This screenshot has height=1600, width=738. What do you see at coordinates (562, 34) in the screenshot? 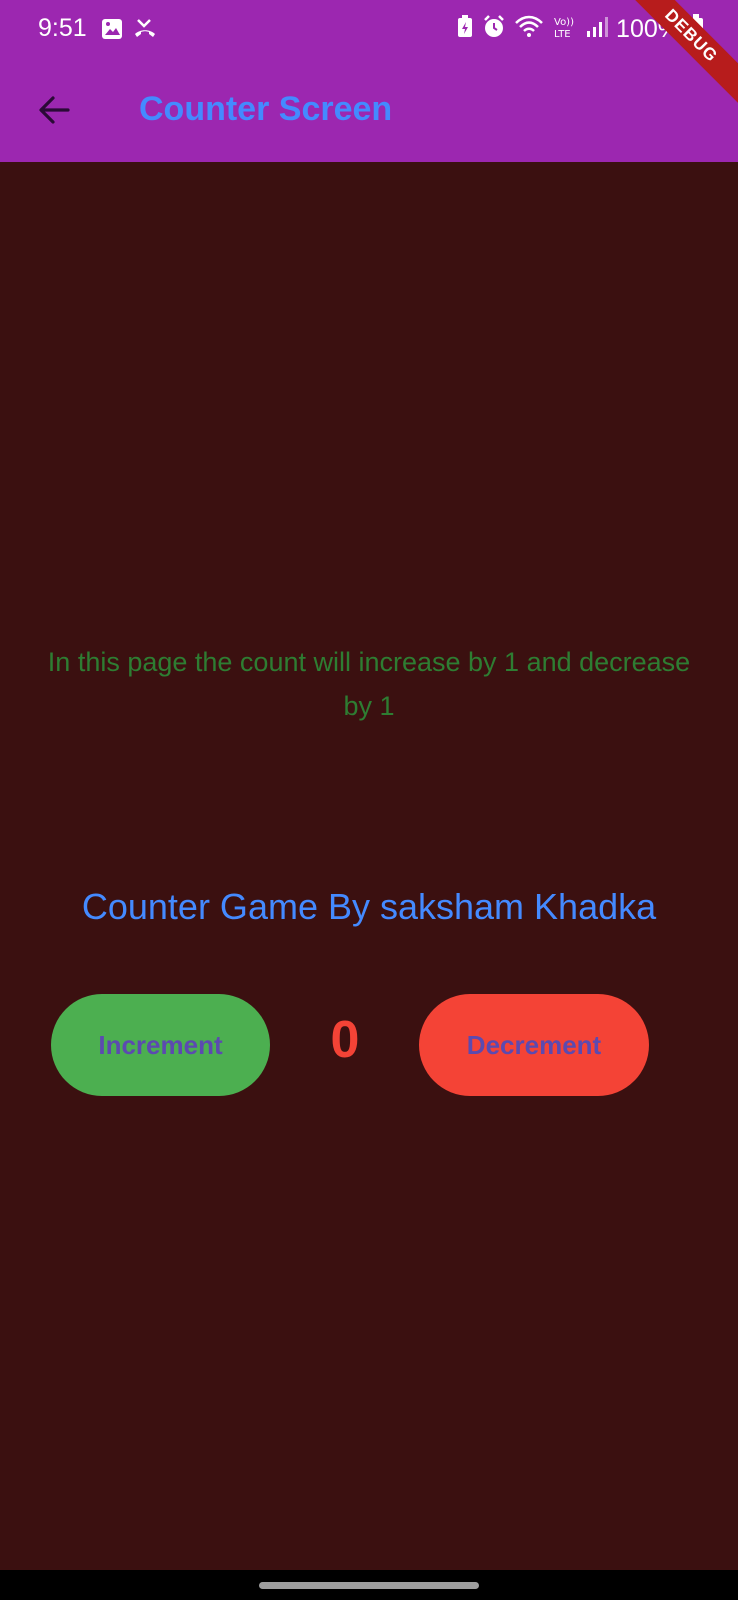
I see `svg-text: LTE` at bounding box center [562, 34].